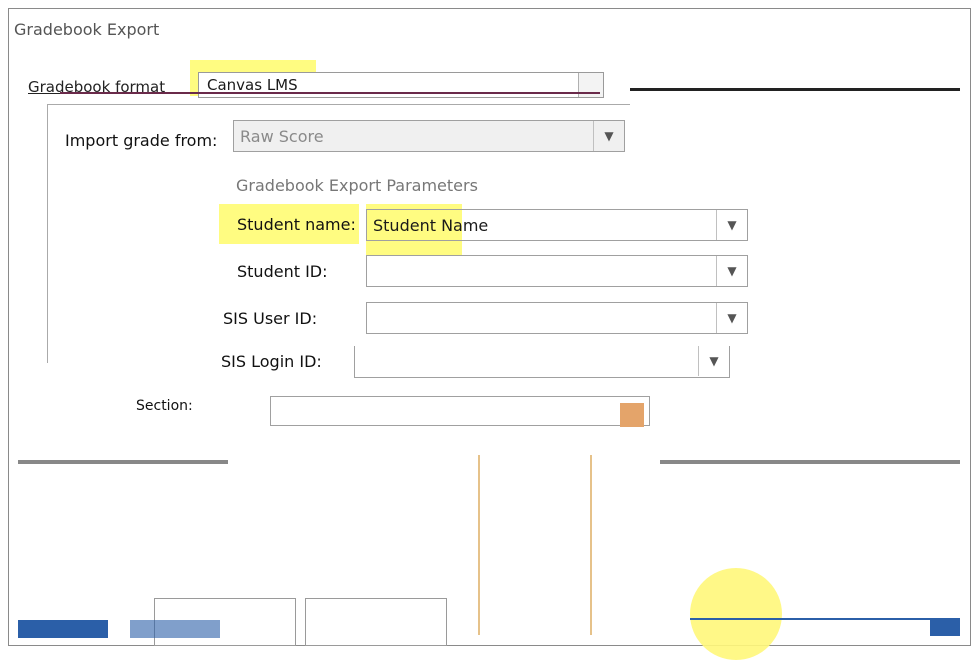 The image size is (977, 660). I want to click on cursor-highlight, so click(736, 614).